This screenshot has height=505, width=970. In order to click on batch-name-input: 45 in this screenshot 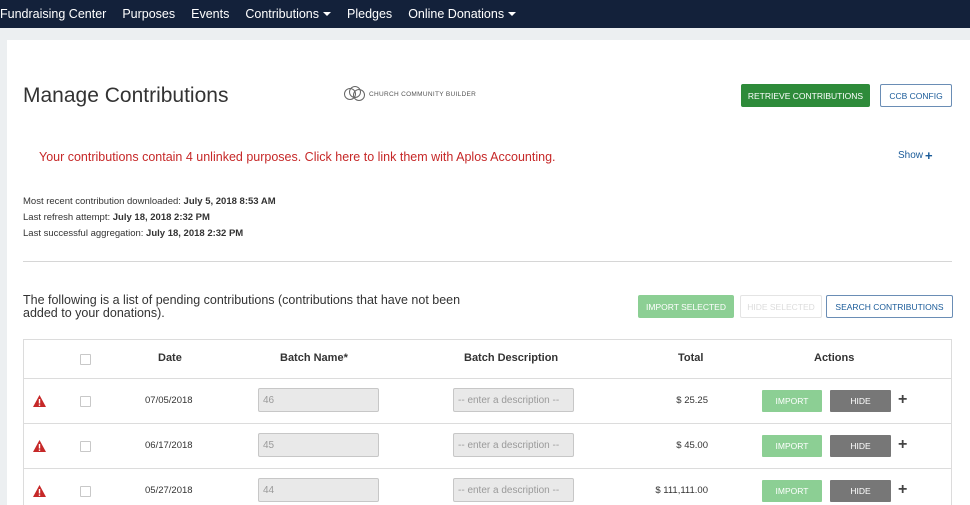, I will do `click(318, 445)`.